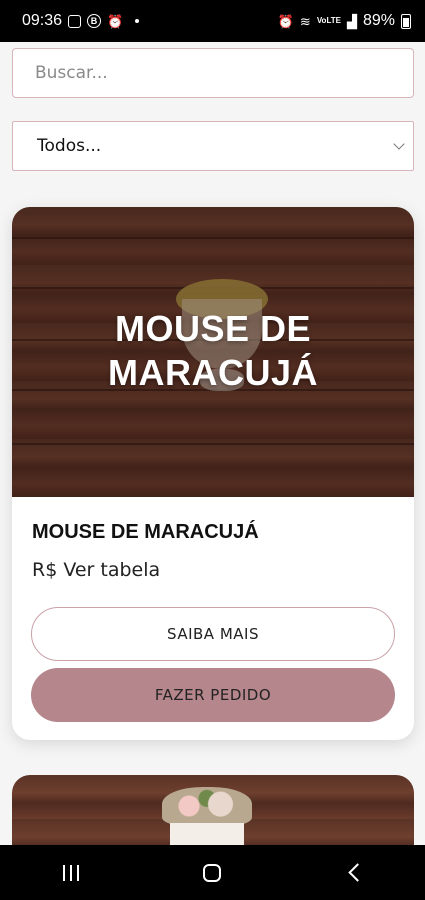 This screenshot has height=900, width=425. I want to click on fazer-pedido-button: FAZER PEDIDO, so click(213, 695).